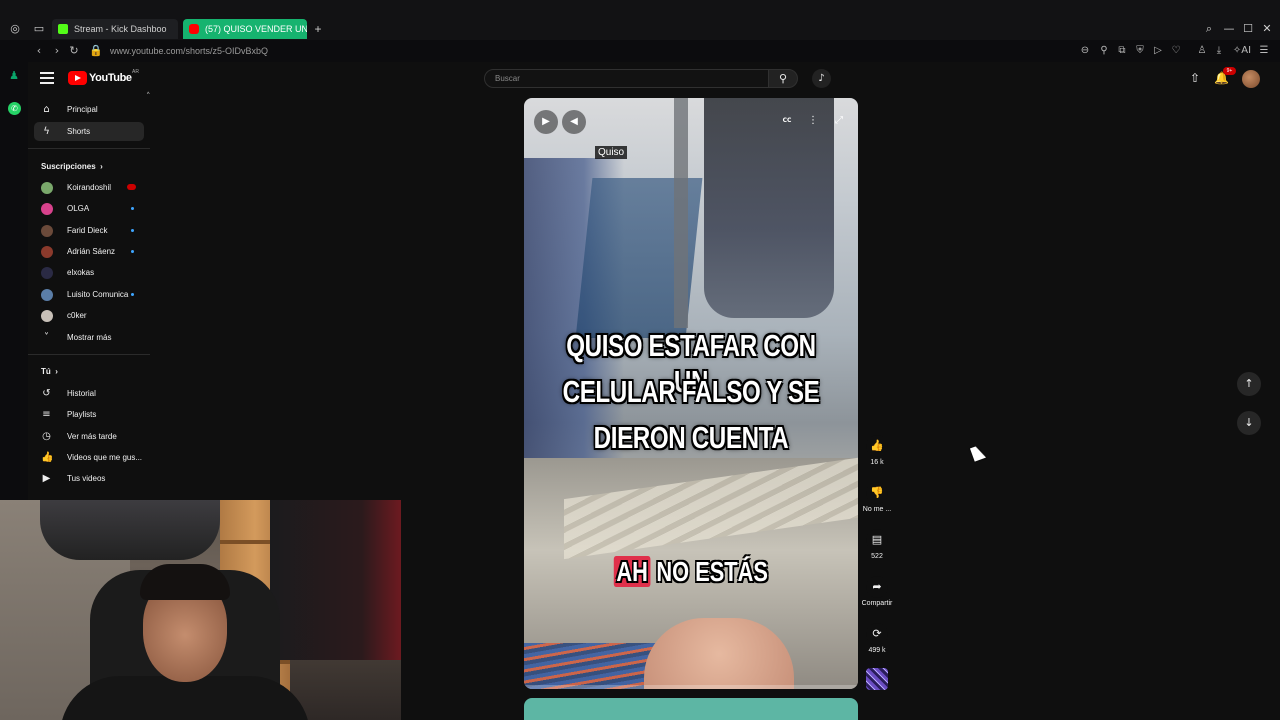 The image size is (1280, 720). I want to click on url-field: www.youtube.com/shorts/z5-OIDvBxbQ, so click(189, 51).